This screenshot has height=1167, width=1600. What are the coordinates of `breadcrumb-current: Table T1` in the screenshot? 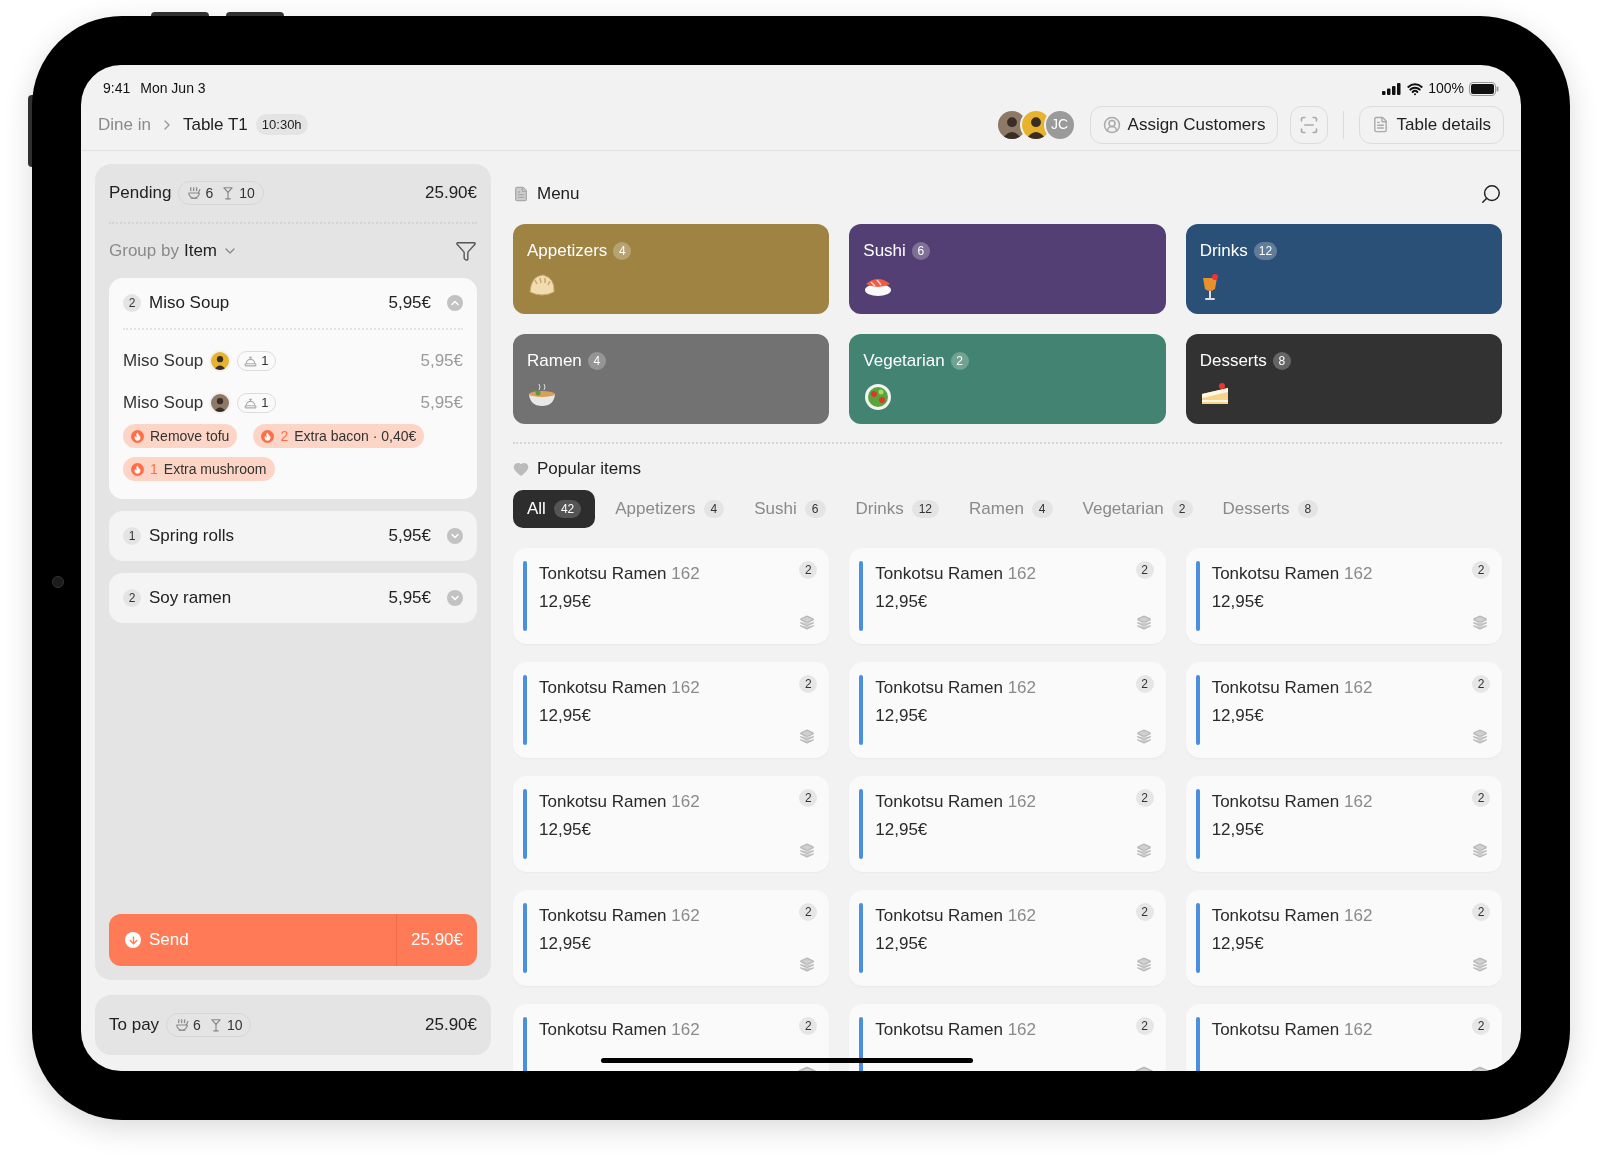 It's located at (215, 124).